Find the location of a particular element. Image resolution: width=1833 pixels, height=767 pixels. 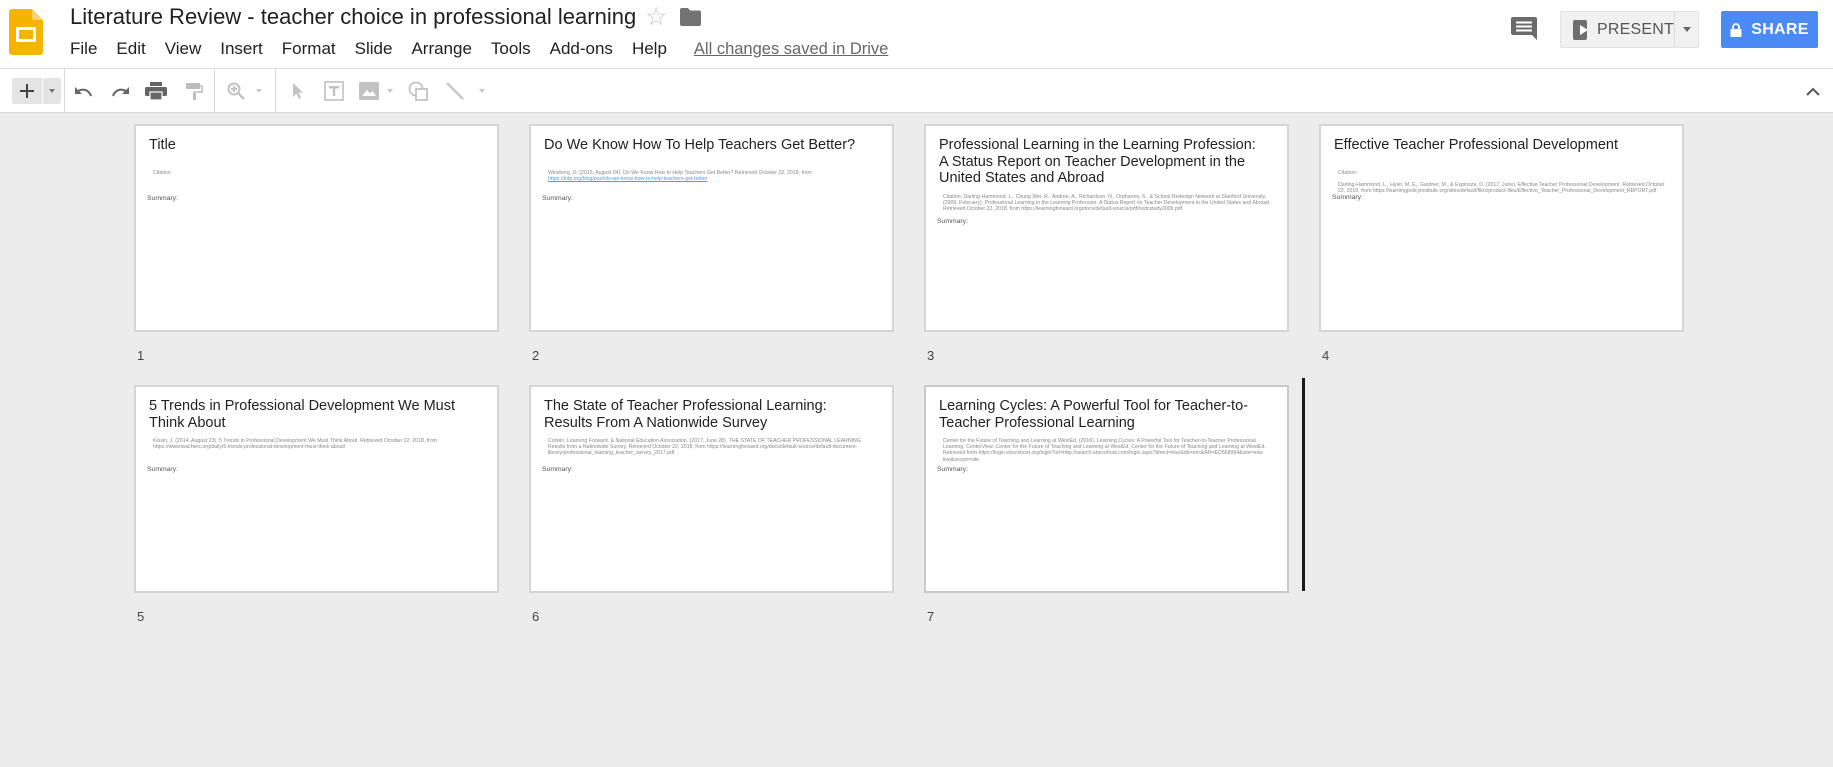

text-box-icon is located at coordinates (334, 91).